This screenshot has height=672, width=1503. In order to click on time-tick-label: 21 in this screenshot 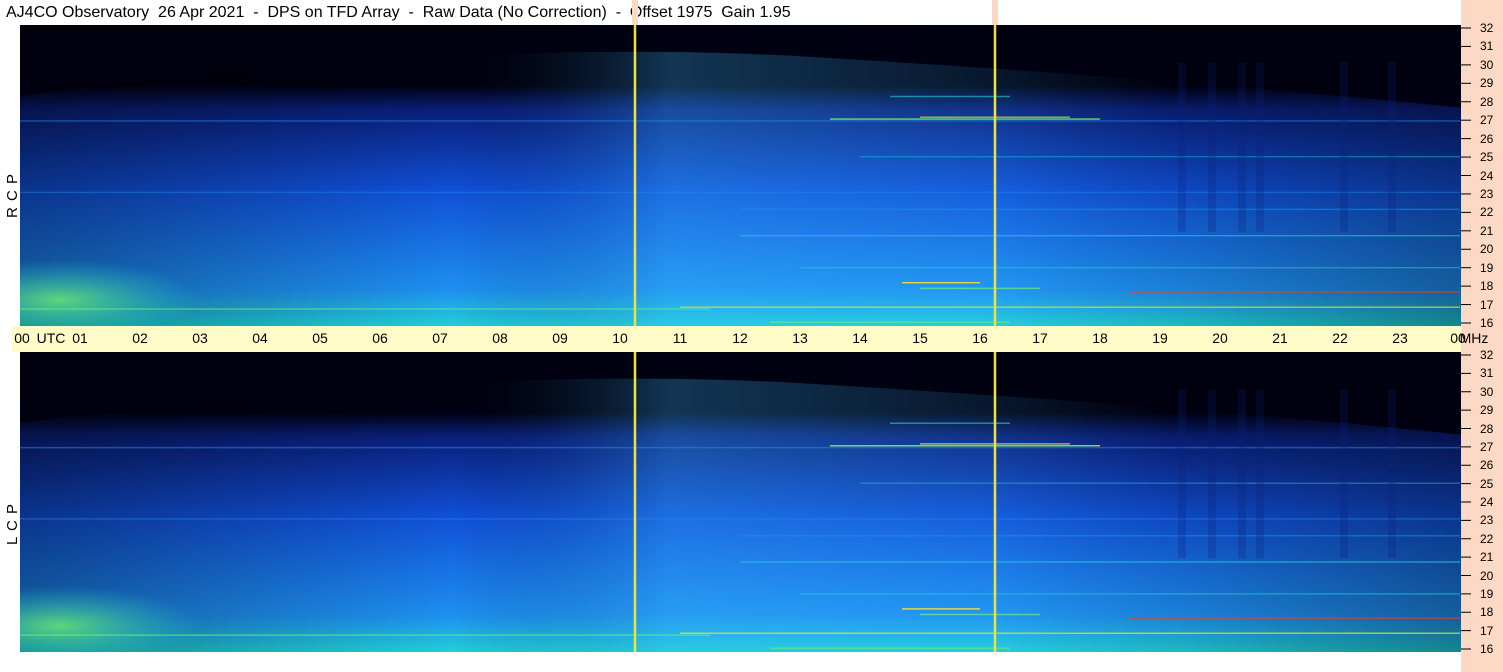, I will do `click(1280, 338)`.